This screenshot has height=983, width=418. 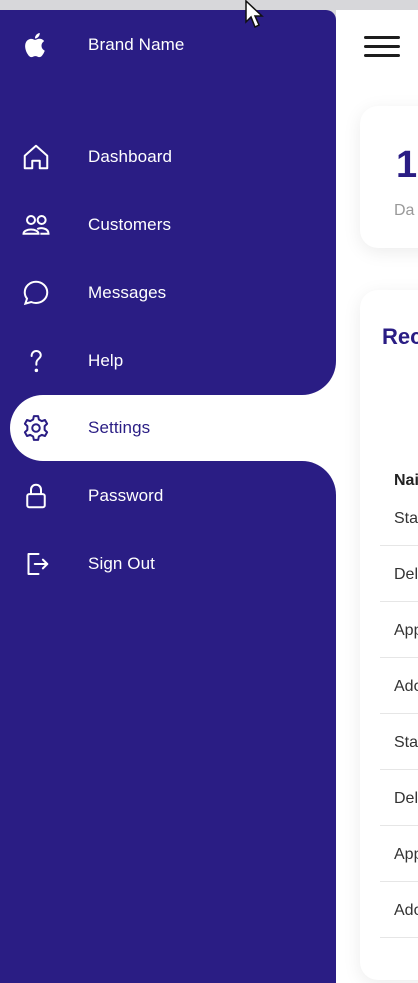 What do you see at coordinates (36, 225) in the screenshot?
I see `people-icon` at bounding box center [36, 225].